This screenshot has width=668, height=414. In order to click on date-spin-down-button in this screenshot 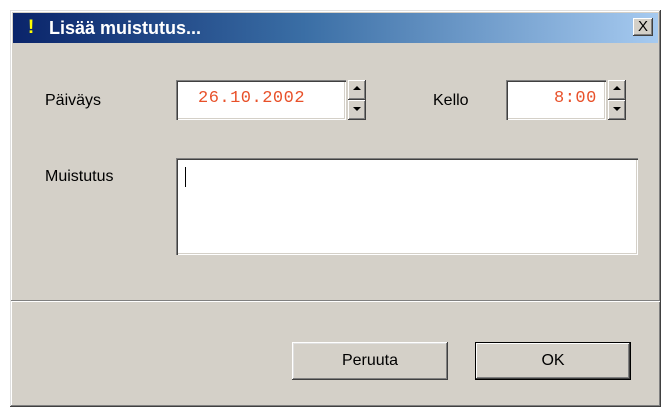, I will do `click(357, 110)`.